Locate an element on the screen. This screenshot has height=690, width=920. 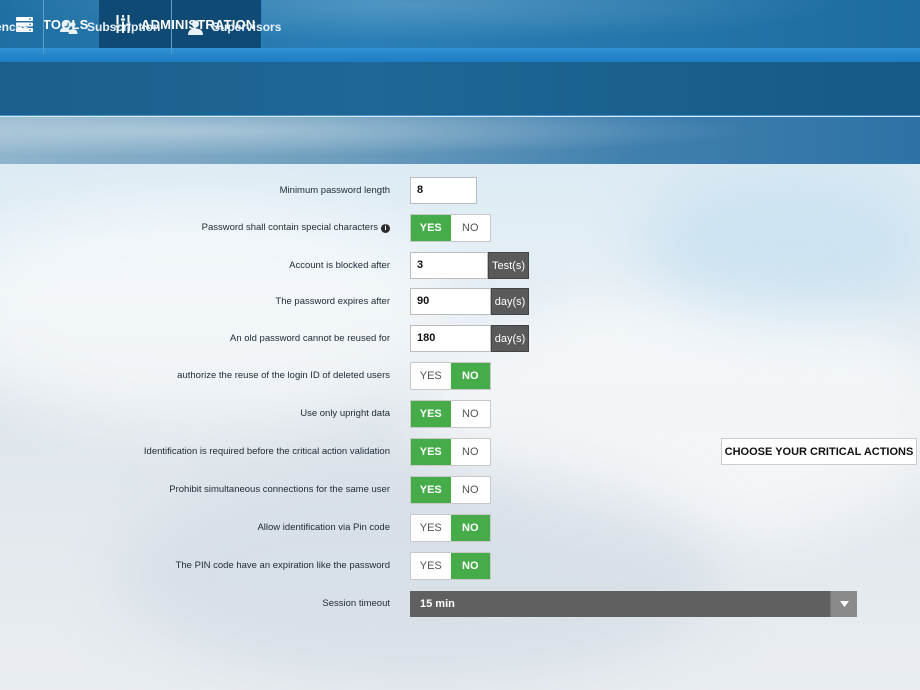
row-password-expires: The password expires after 90 day(s) is located at coordinates (460, 302).